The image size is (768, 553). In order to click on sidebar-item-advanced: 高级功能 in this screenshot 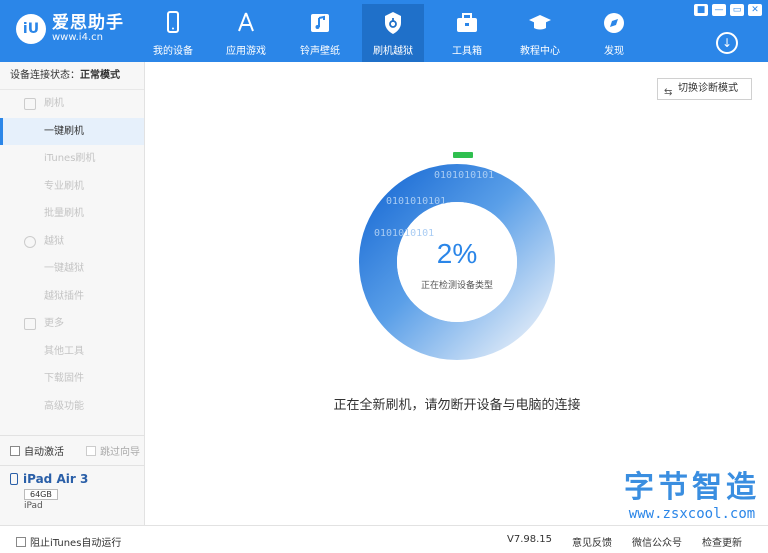, I will do `click(72, 407)`.